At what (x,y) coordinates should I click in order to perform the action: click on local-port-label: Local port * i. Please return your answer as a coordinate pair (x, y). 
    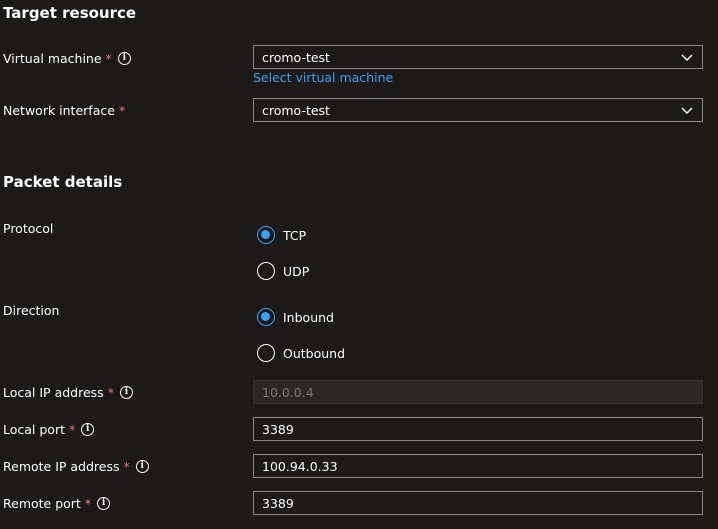
    Looking at the image, I should click on (49, 429).